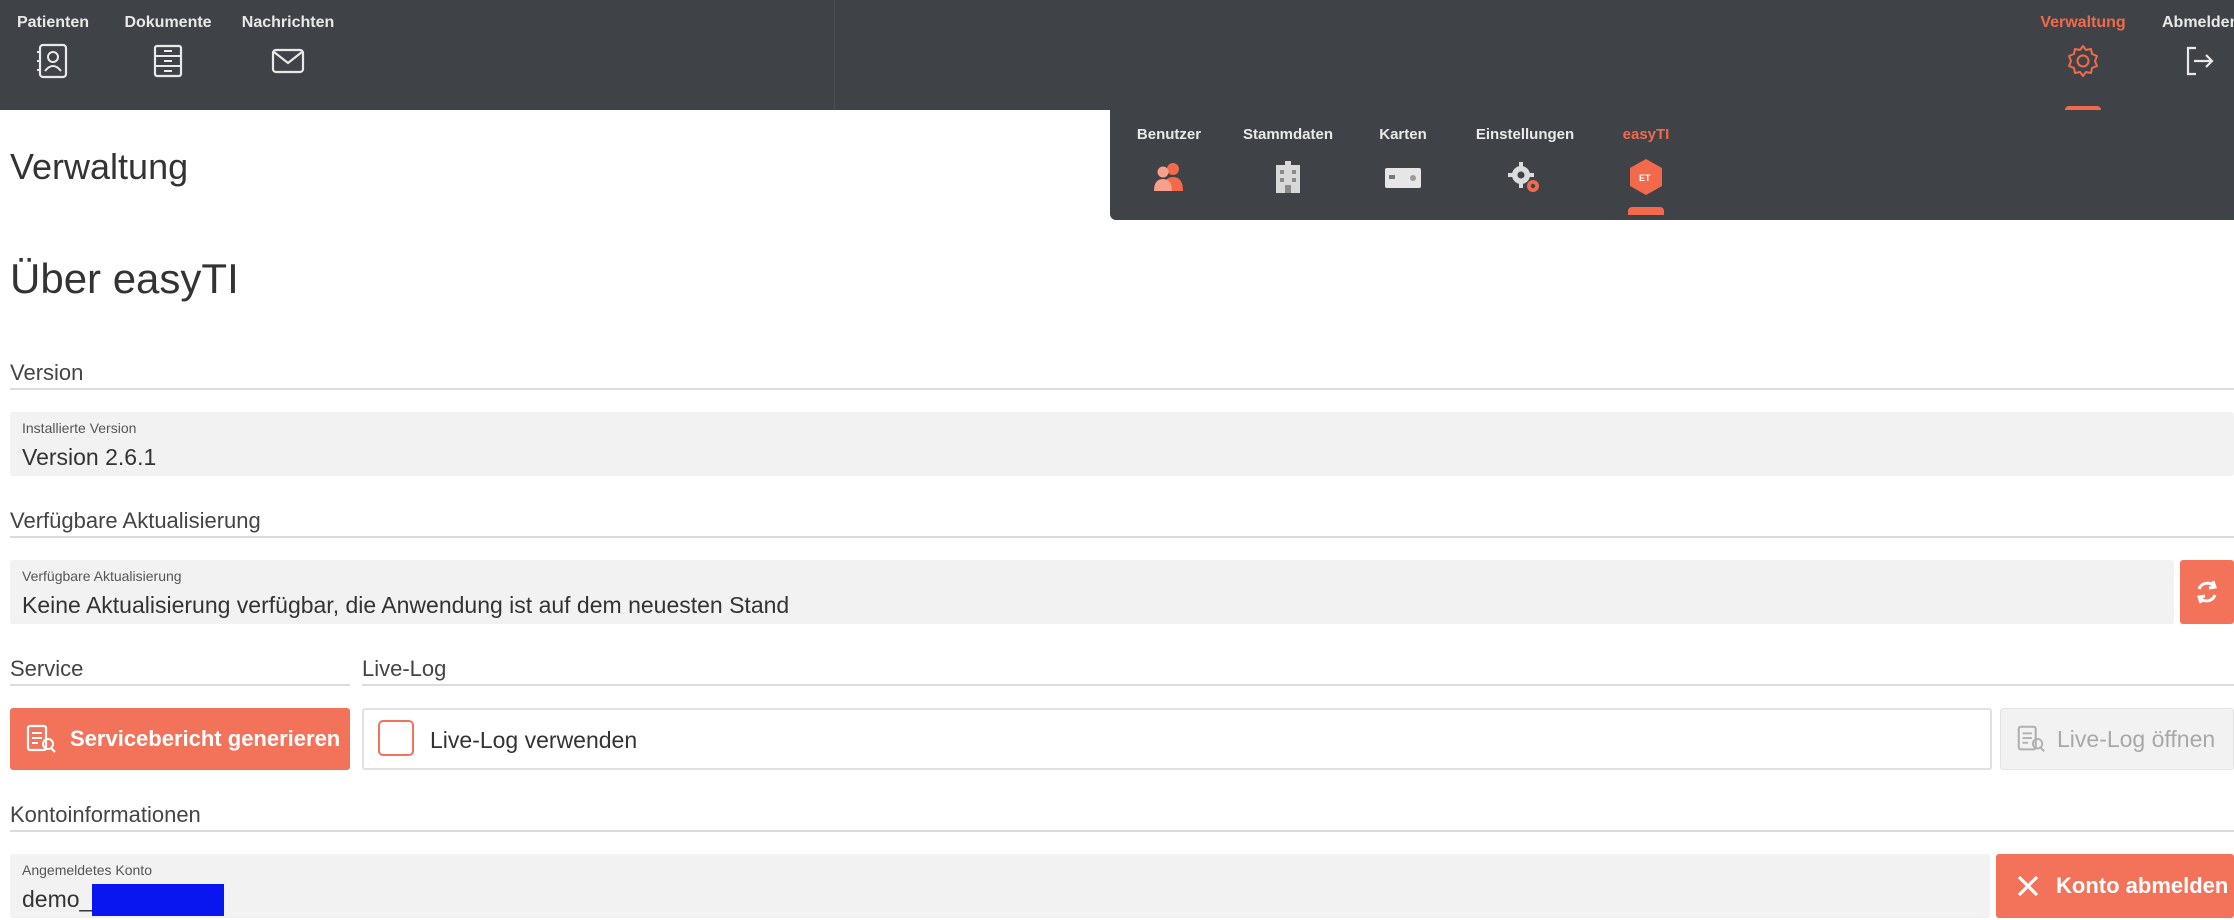  What do you see at coordinates (1403, 178) in the screenshot?
I see `card-icon` at bounding box center [1403, 178].